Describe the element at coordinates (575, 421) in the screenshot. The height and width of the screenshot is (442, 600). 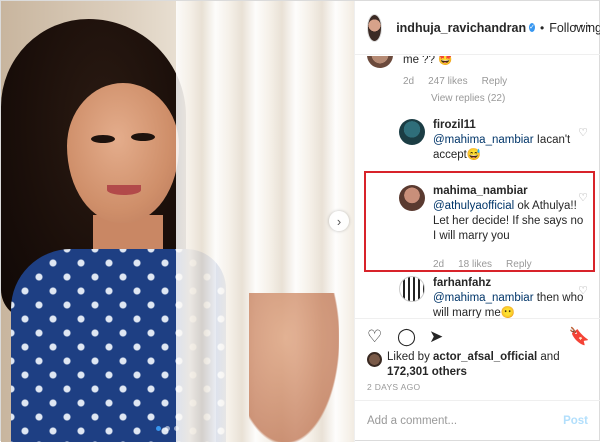
I see `post-comment-button: Post` at that location.